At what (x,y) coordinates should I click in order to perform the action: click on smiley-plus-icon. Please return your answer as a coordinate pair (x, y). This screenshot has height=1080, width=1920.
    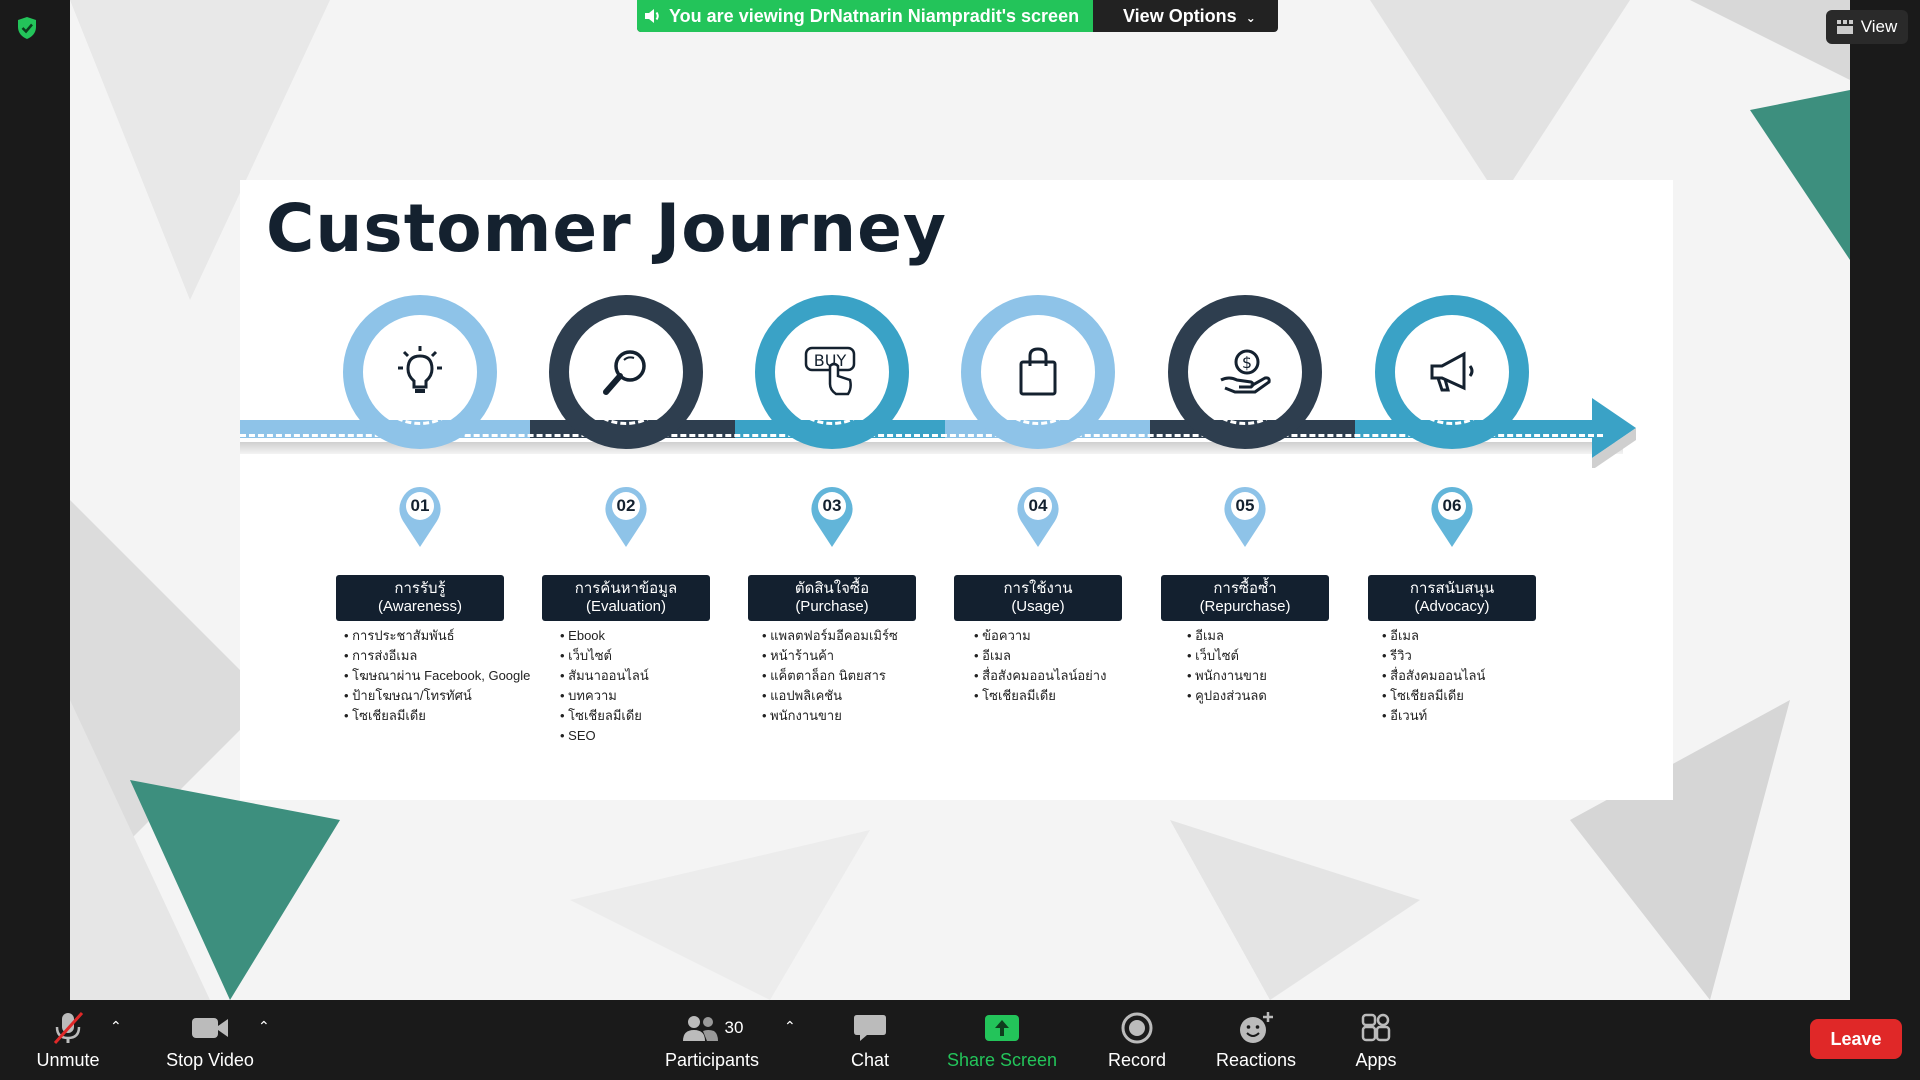
    Looking at the image, I should click on (1256, 1028).